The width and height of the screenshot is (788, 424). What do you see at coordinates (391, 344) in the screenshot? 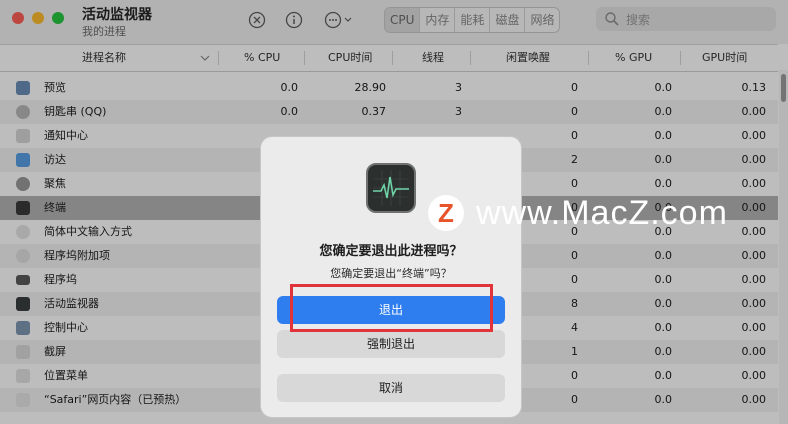
I see `force-quit-button: 强制退出` at bounding box center [391, 344].